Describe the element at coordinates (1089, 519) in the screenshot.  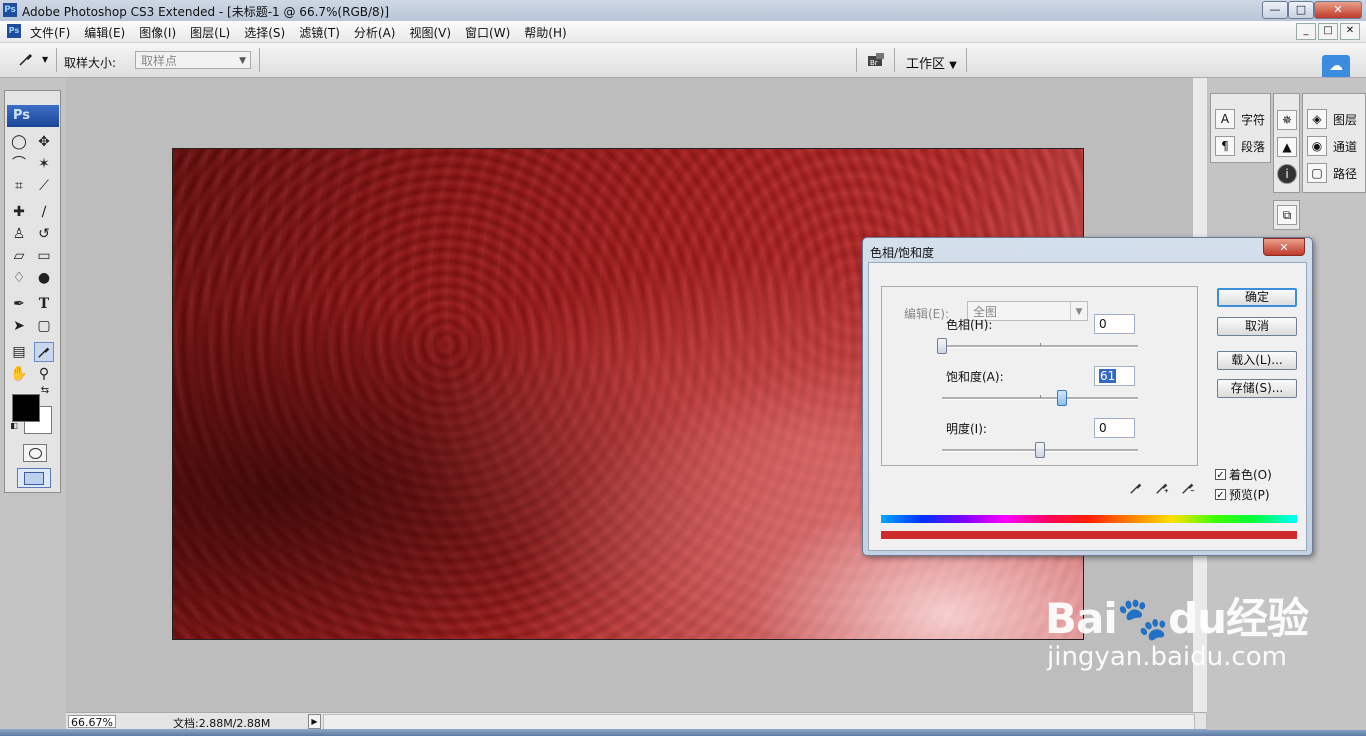
I see `input-hue-bar` at that location.